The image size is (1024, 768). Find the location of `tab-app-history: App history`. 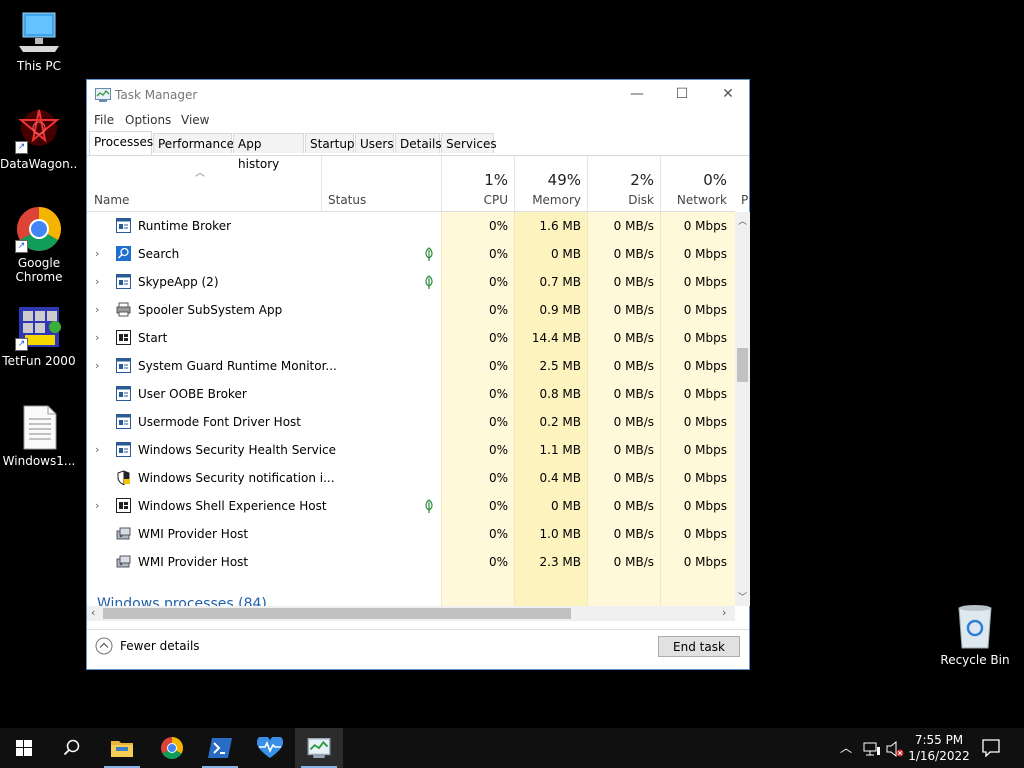

tab-app-history: App history is located at coordinates (268, 152).